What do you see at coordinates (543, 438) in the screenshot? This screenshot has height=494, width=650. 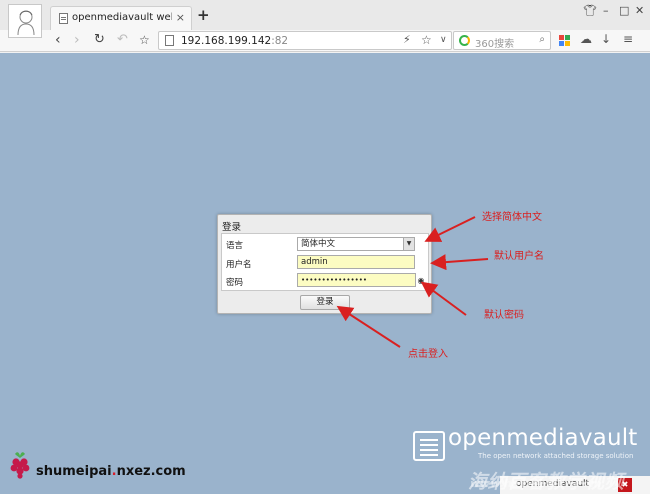 I see `product-name: openmediavault` at bounding box center [543, 438].